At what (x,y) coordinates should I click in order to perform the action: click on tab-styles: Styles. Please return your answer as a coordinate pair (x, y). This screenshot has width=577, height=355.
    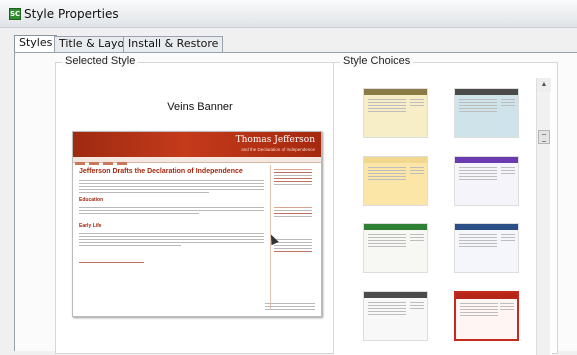
    Looking at the image, I should click on (36, 43).